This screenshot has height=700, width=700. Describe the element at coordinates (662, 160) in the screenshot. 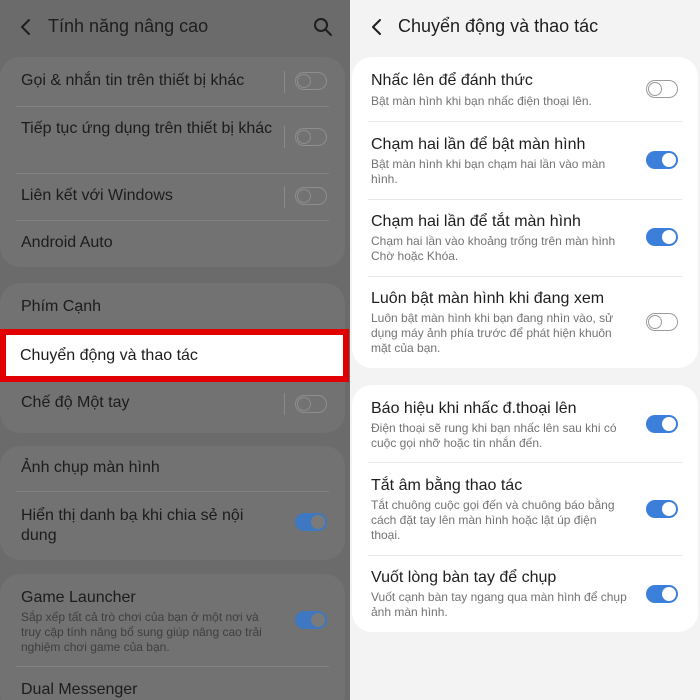

I see `double-tap-on-toggle` at that location.